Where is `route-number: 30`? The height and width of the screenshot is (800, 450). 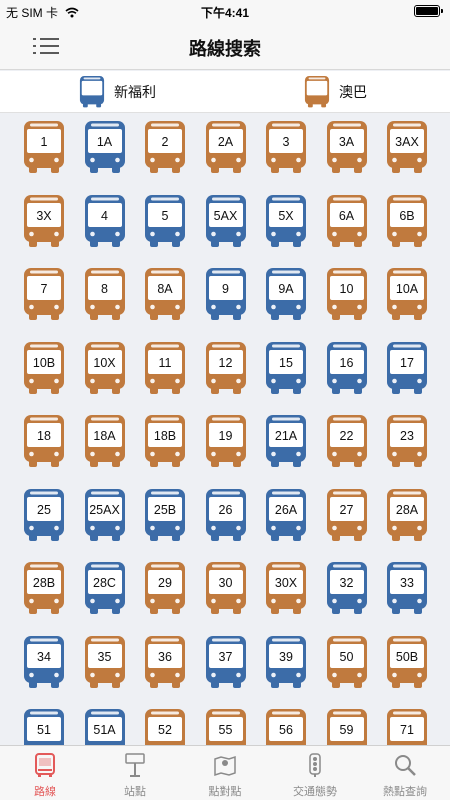
route-number: 30 is located at coordinates (225, 583).